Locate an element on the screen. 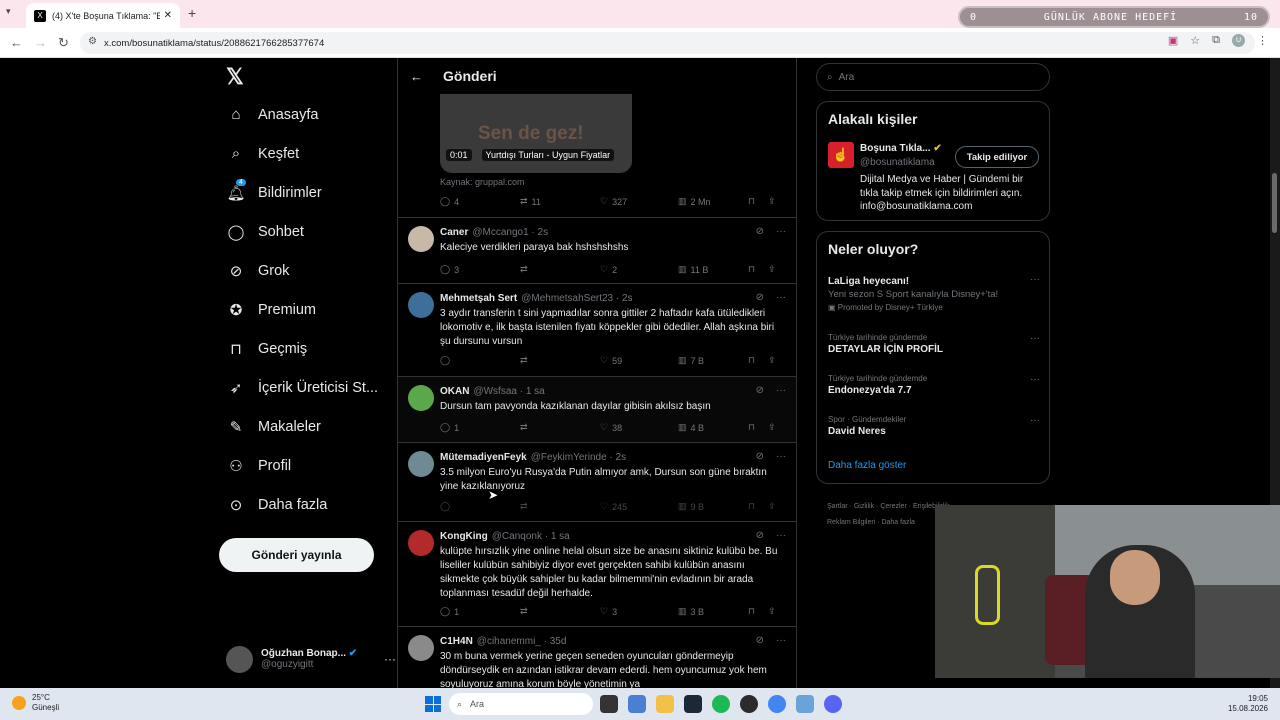 This screenshot has height=720, width=1280. new-tab-icon: + is located at coordinates (192, 13).